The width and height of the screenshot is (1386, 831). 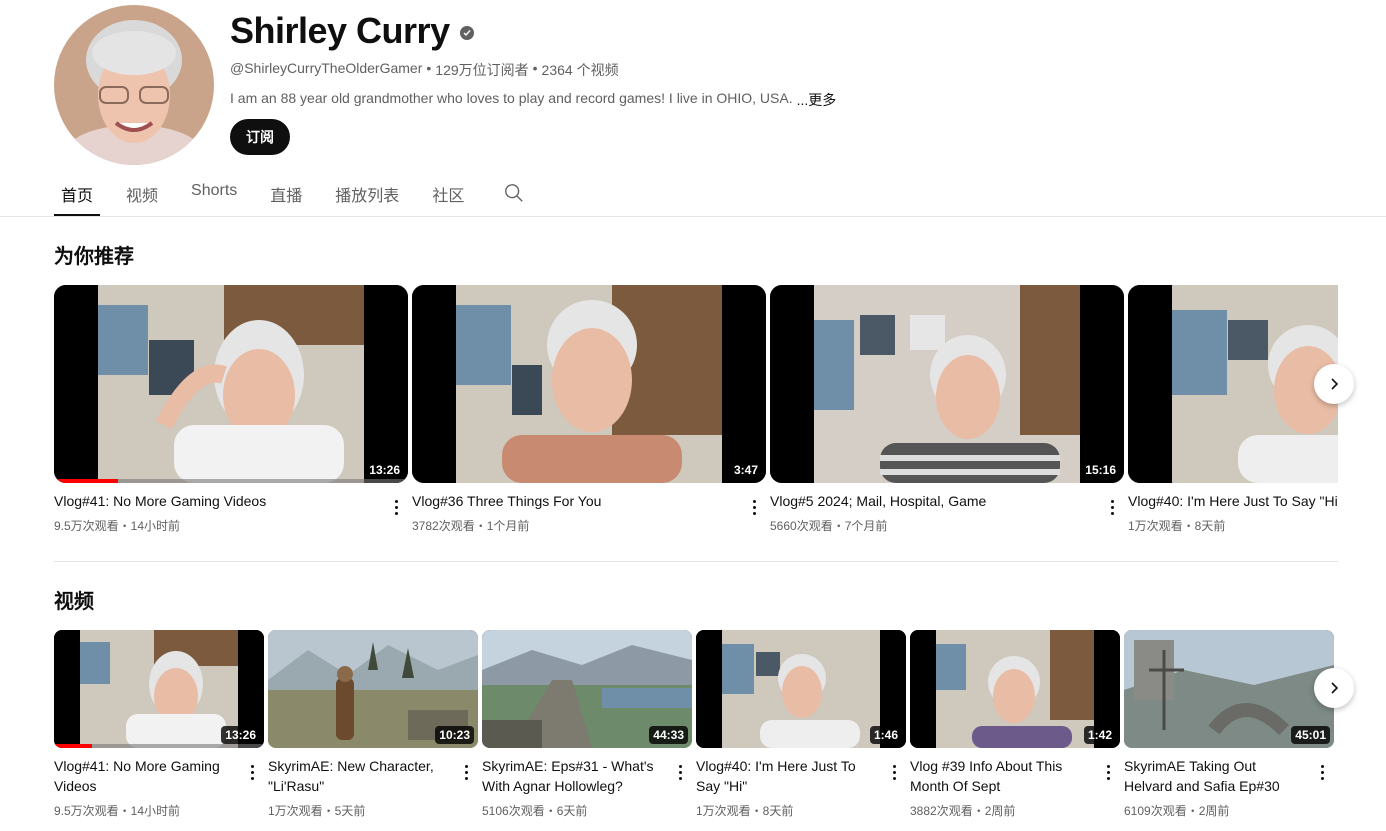 I want to click on video-duration: 1:46, so click(x=885, y=735).